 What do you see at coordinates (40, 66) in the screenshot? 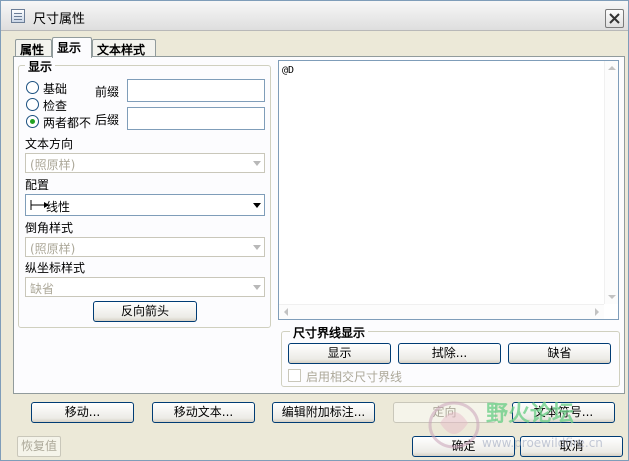
I see `display-group-legend: 显示` at bounding box center [40, 66].